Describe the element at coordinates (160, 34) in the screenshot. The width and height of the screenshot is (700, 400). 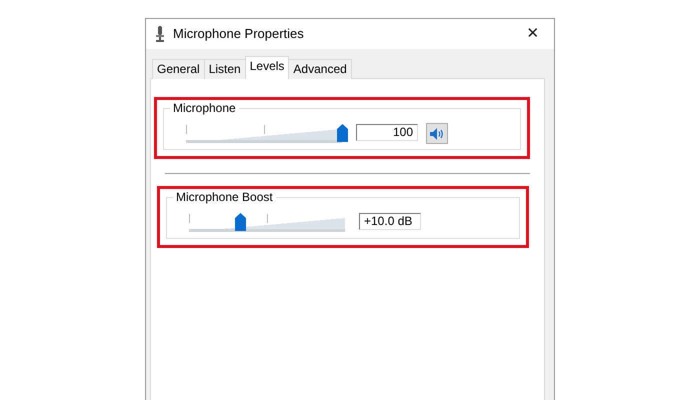
I see `microphone-icon` at that location.